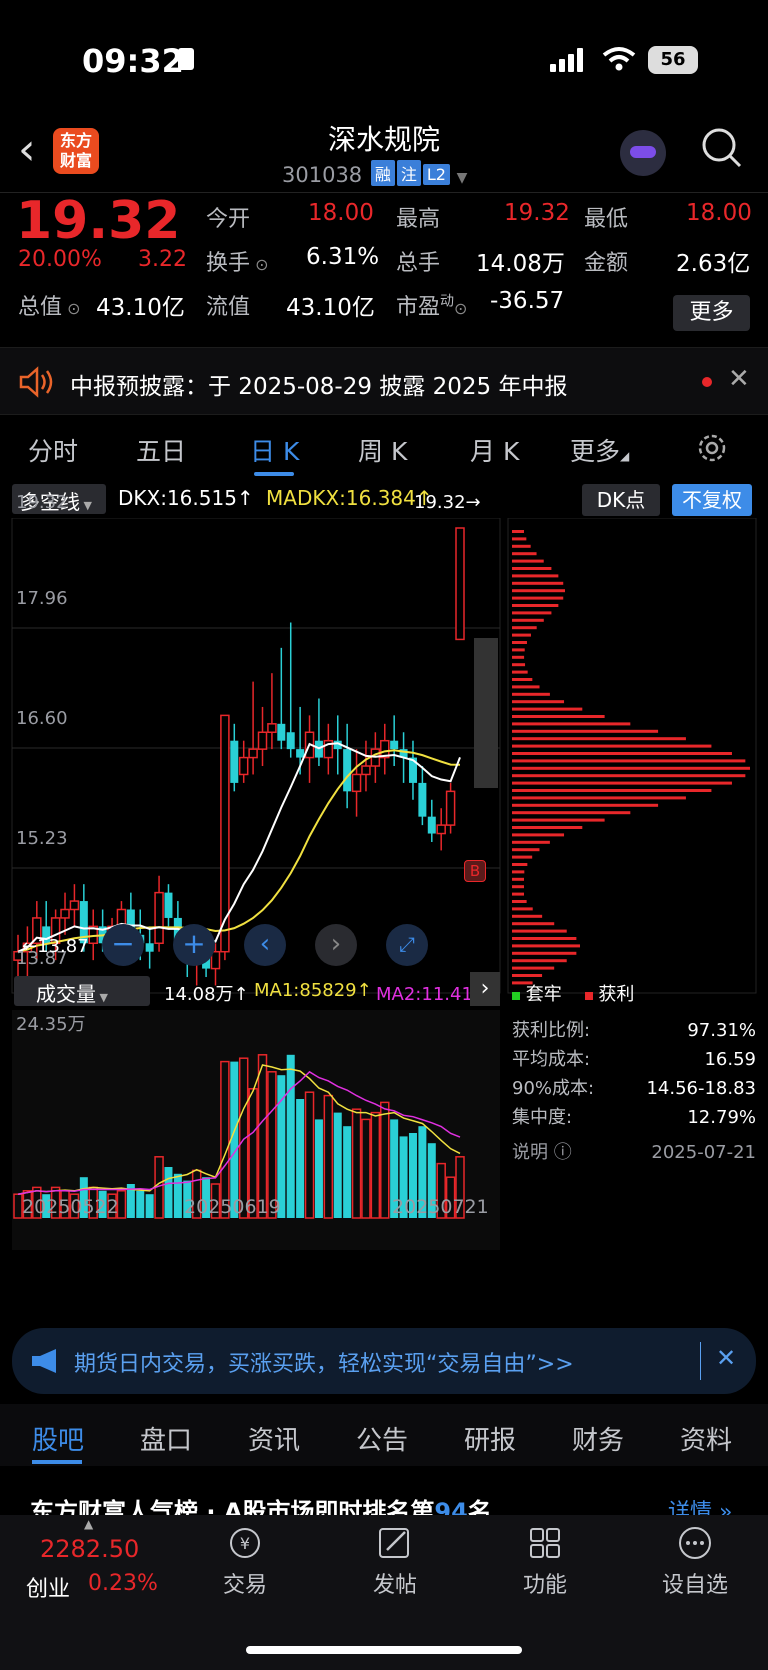 This screenshot has height=1670, width=768. I want to click on buy-signal-badge: B, so click(475, 871).